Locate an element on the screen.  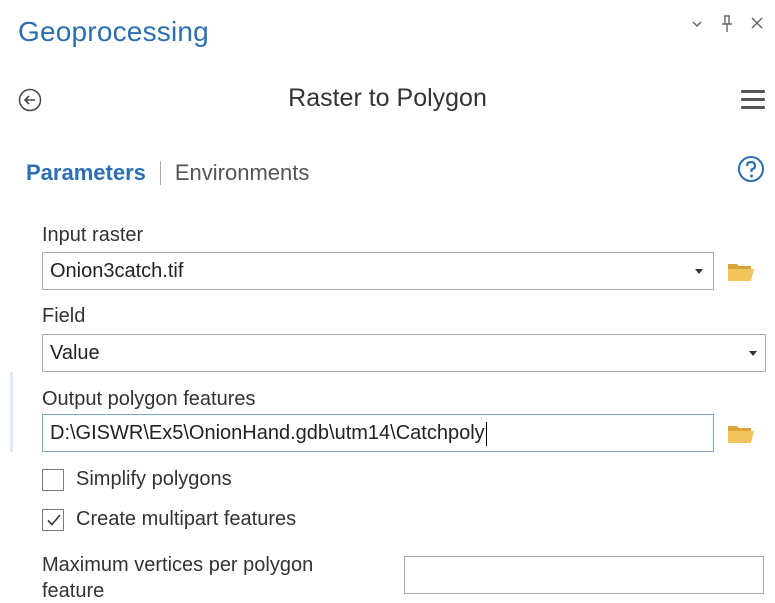
input-raster-combobox: Onion3catch.tif is located at coordinates (378, 271).